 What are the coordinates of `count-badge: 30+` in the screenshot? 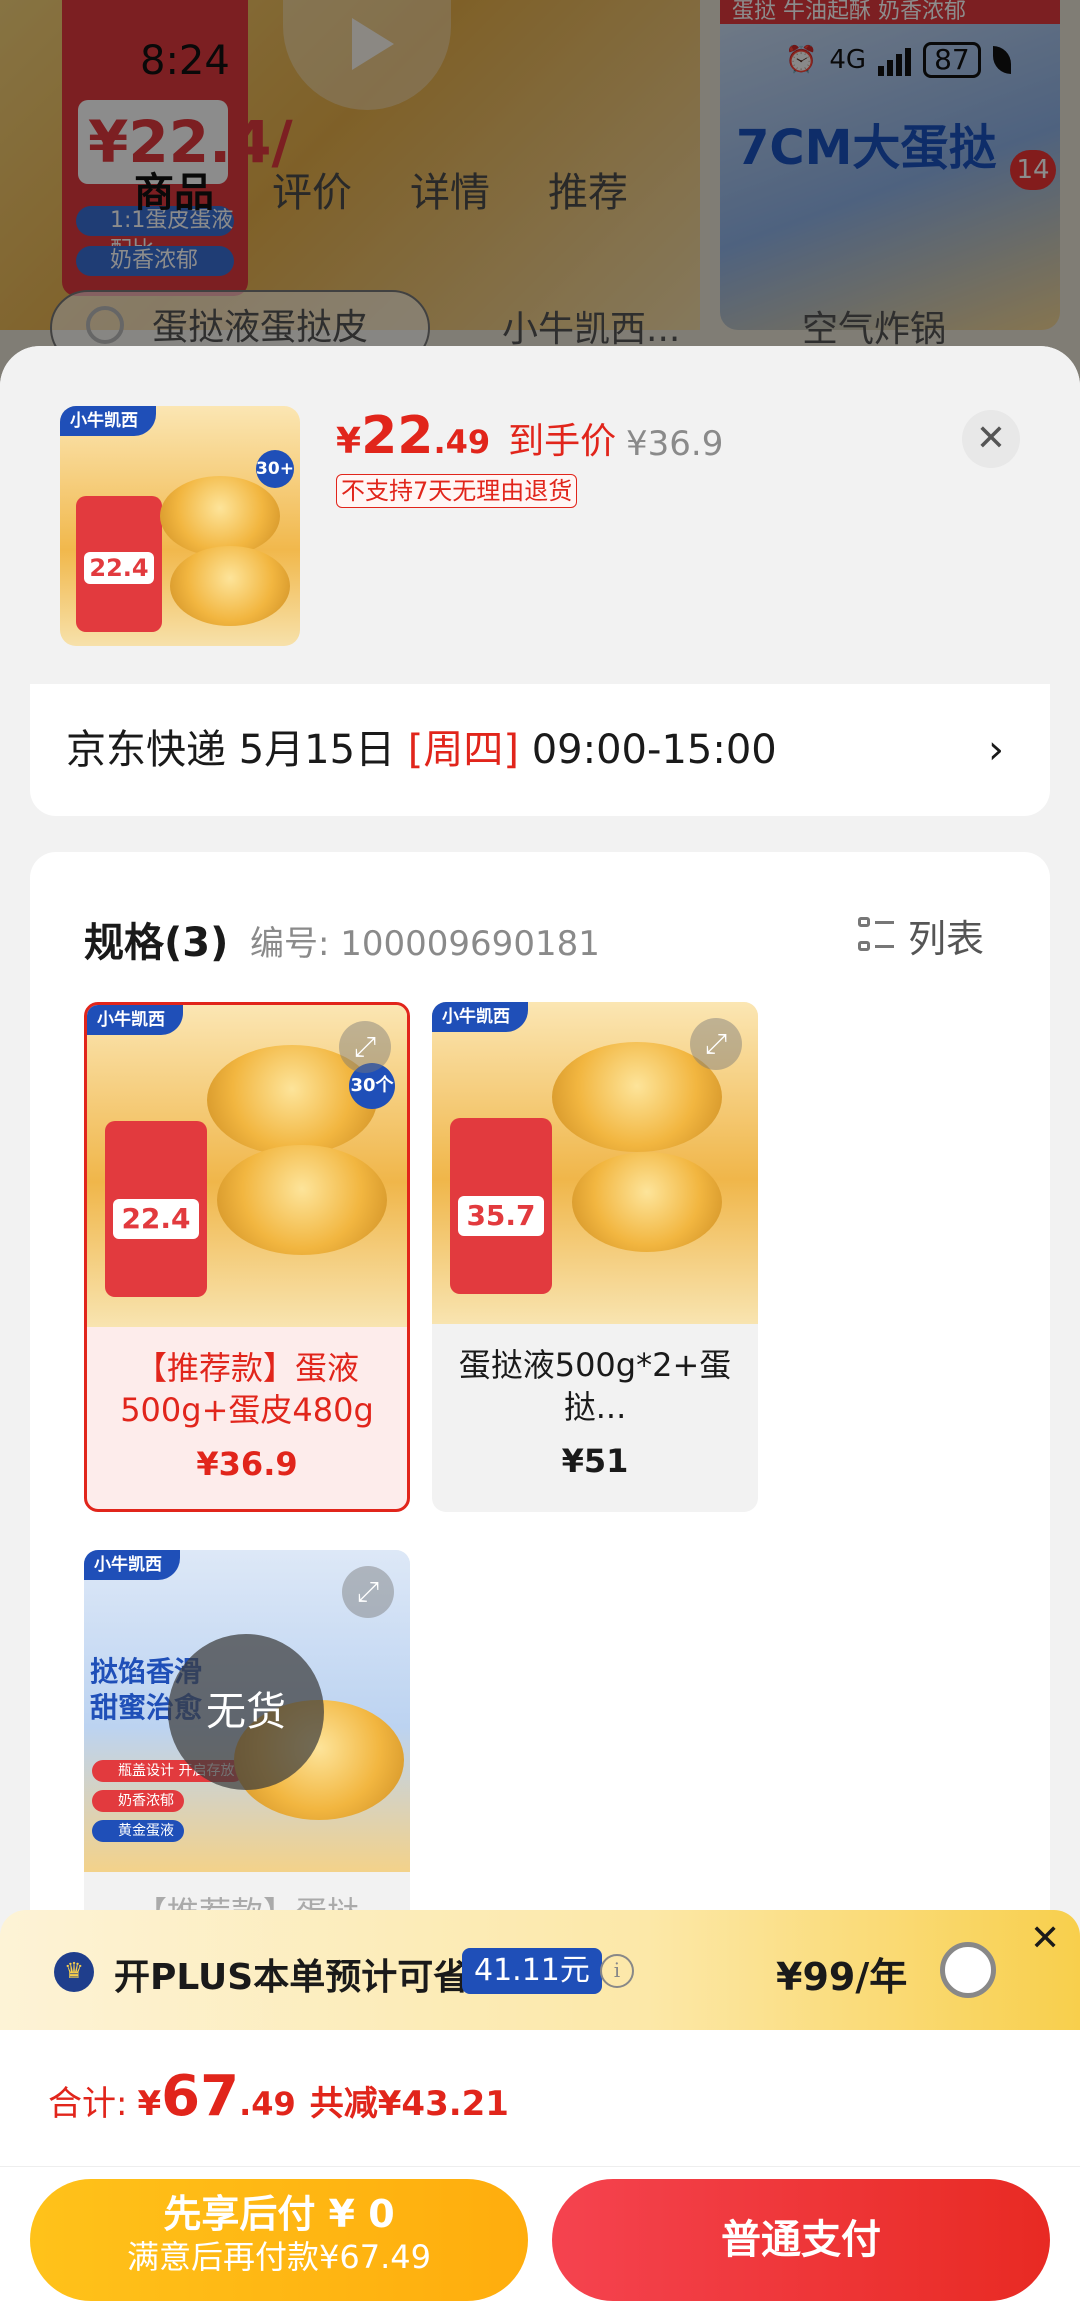 It's located at (275, 469).